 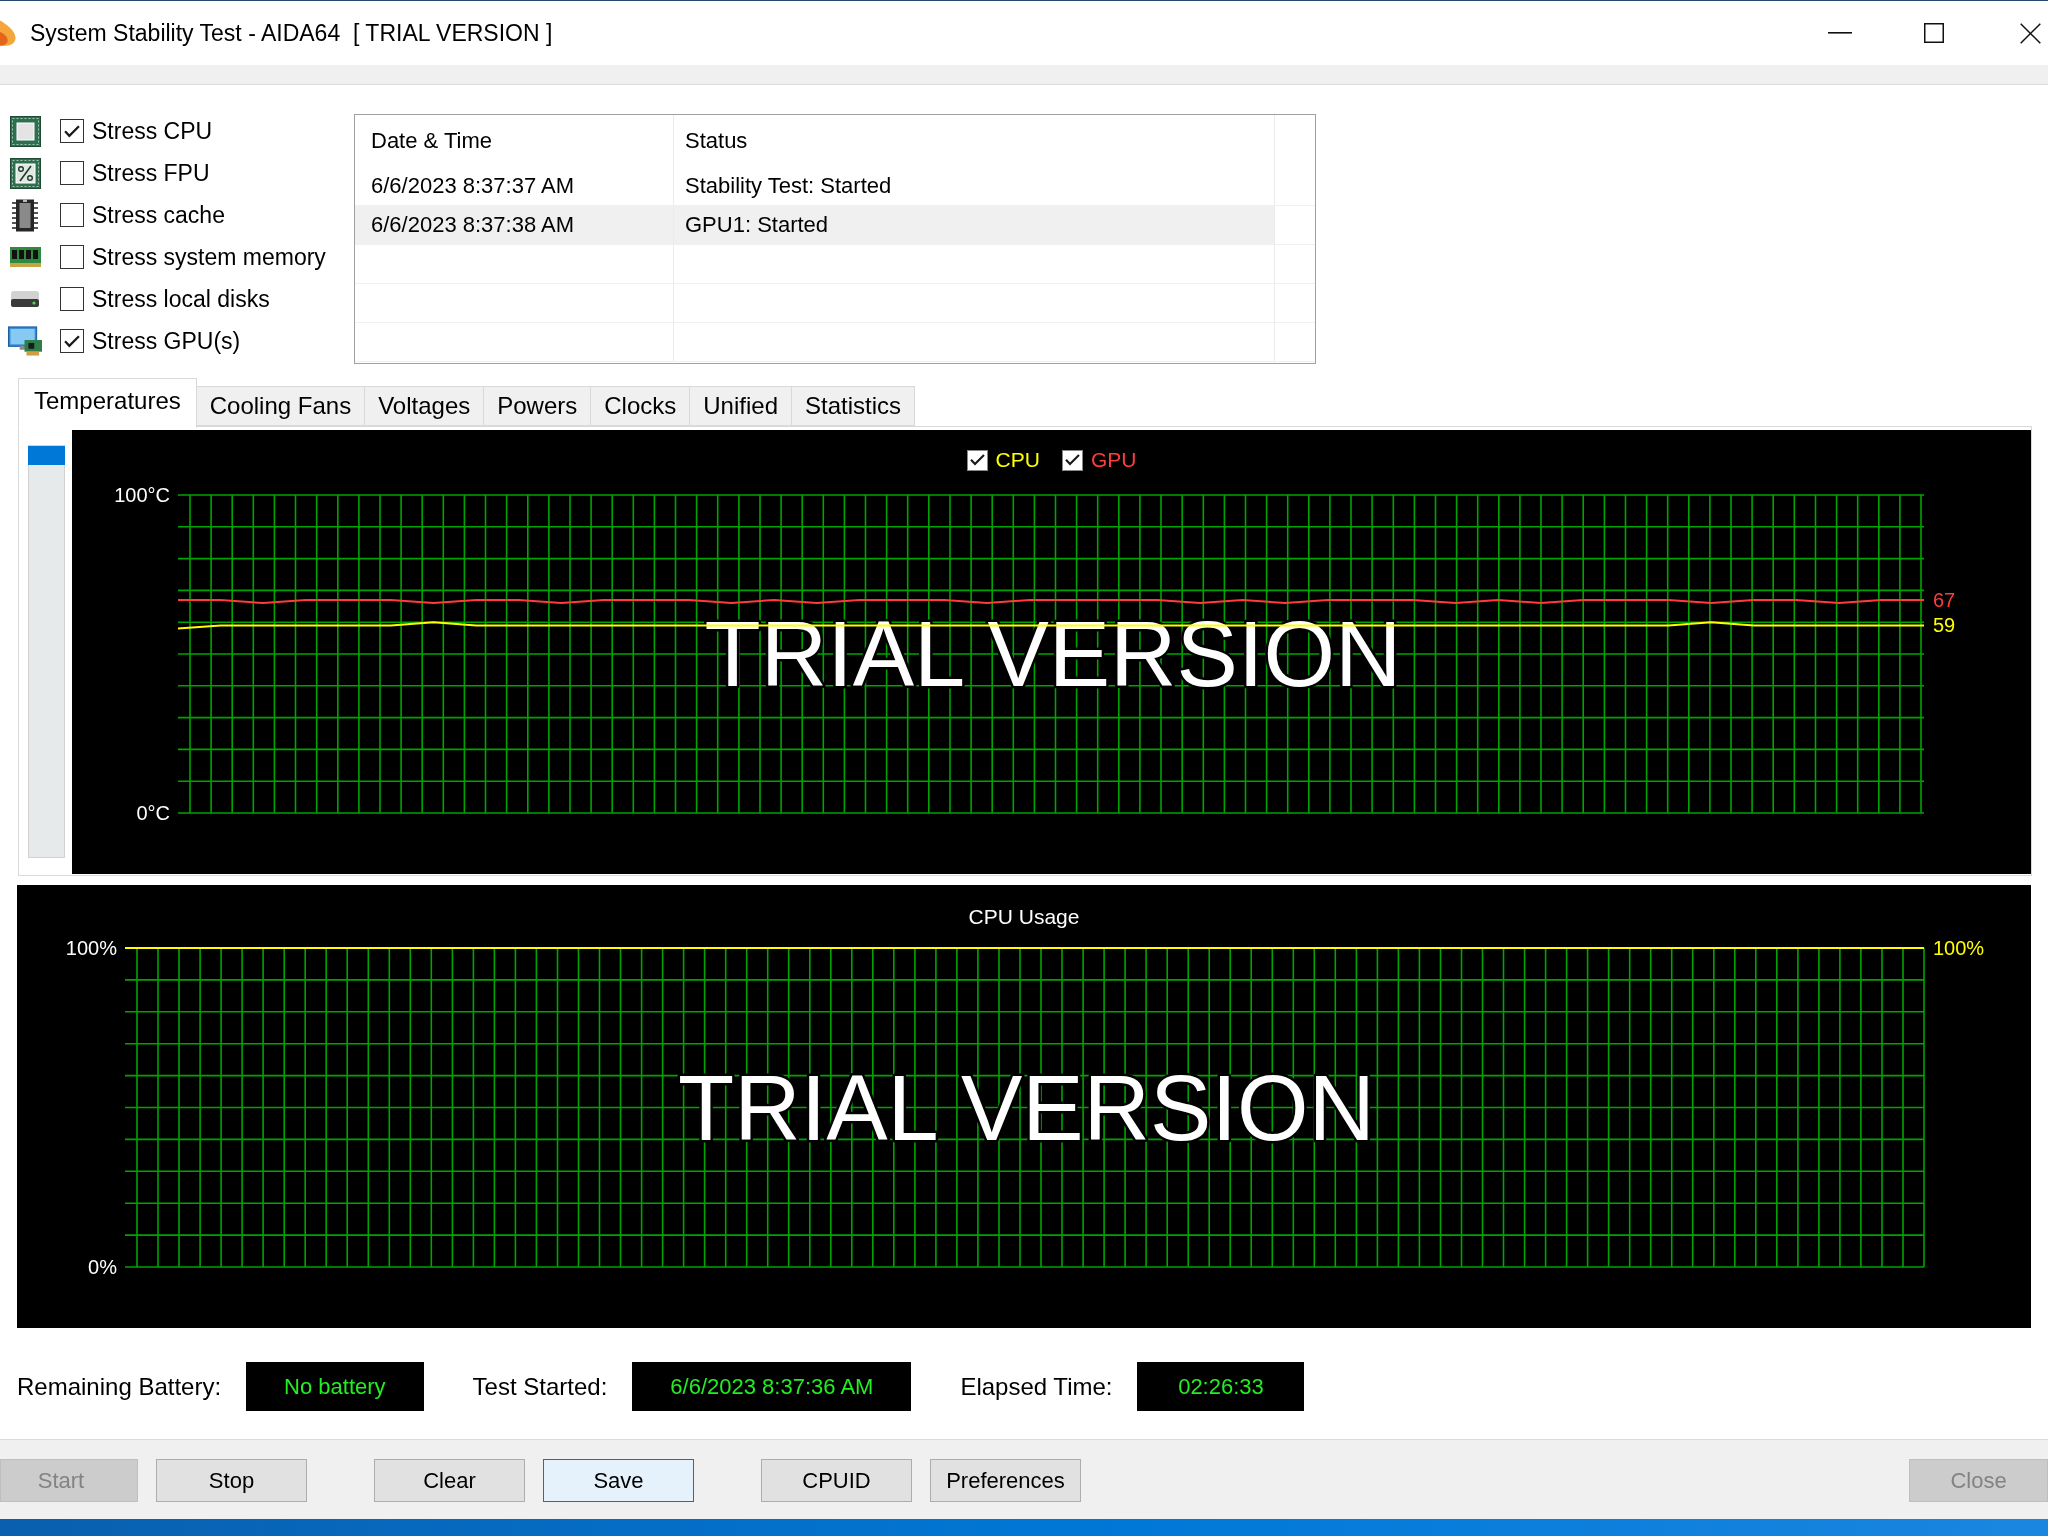 What do you see at coordinates (1017, 460) in the screenshot?
I see `legend-label: CPU` at bounding box center [1017, 460].